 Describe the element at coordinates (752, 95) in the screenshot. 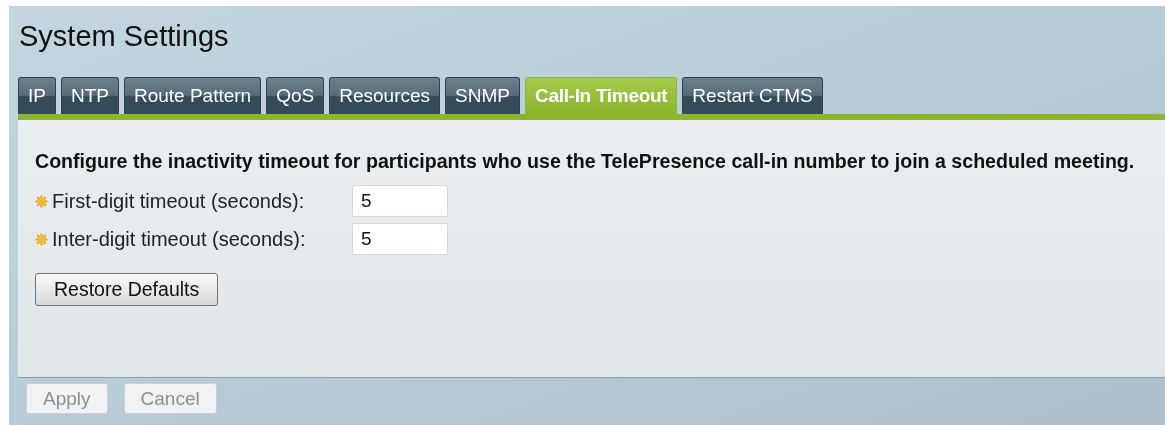

I see `tab: Restart CTMS` at that location.